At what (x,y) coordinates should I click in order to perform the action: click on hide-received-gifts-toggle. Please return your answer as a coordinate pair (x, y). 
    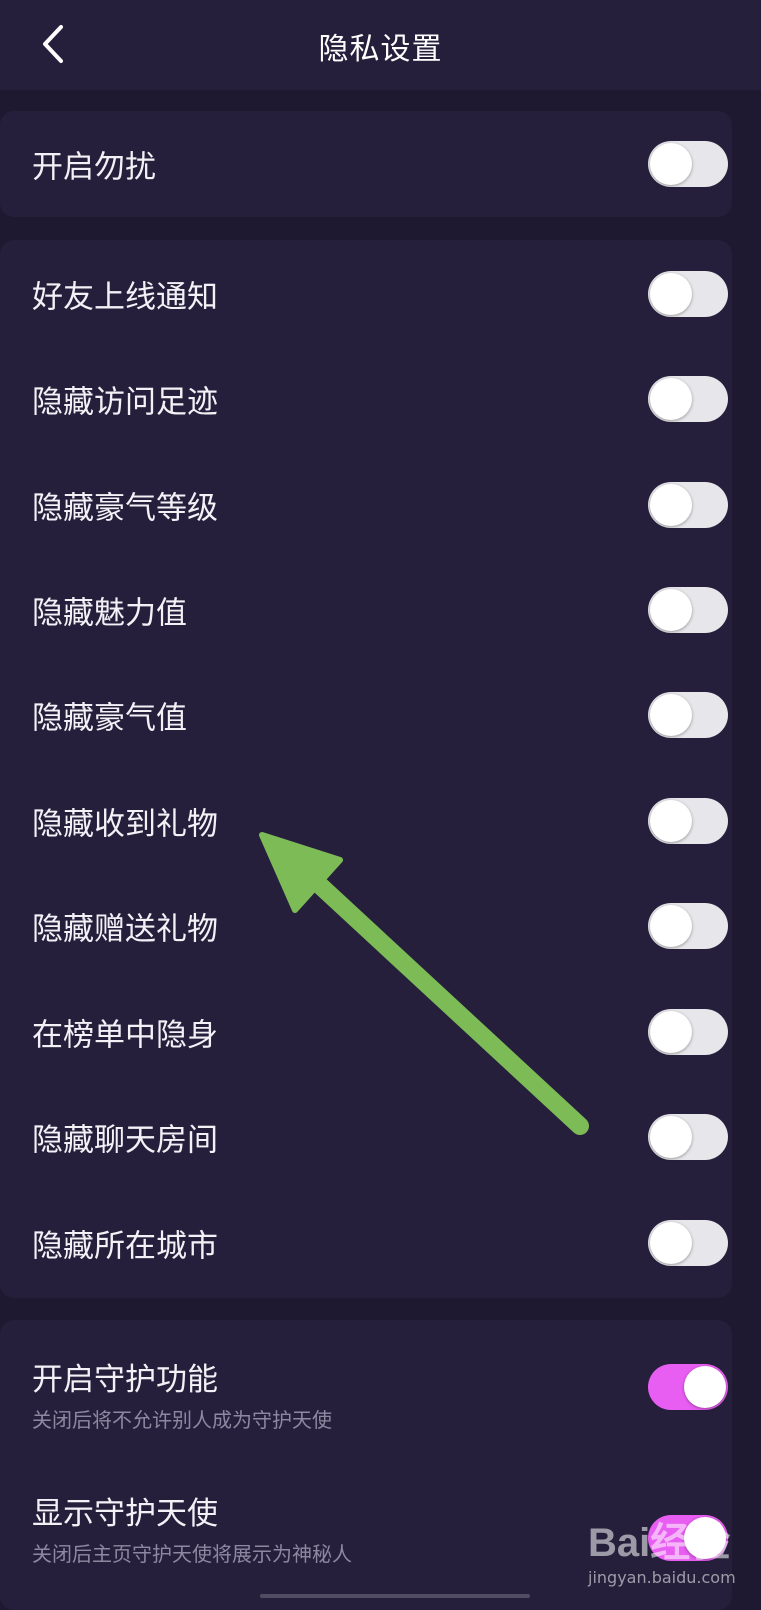
    Looking at the image, I should click on (688, 820).